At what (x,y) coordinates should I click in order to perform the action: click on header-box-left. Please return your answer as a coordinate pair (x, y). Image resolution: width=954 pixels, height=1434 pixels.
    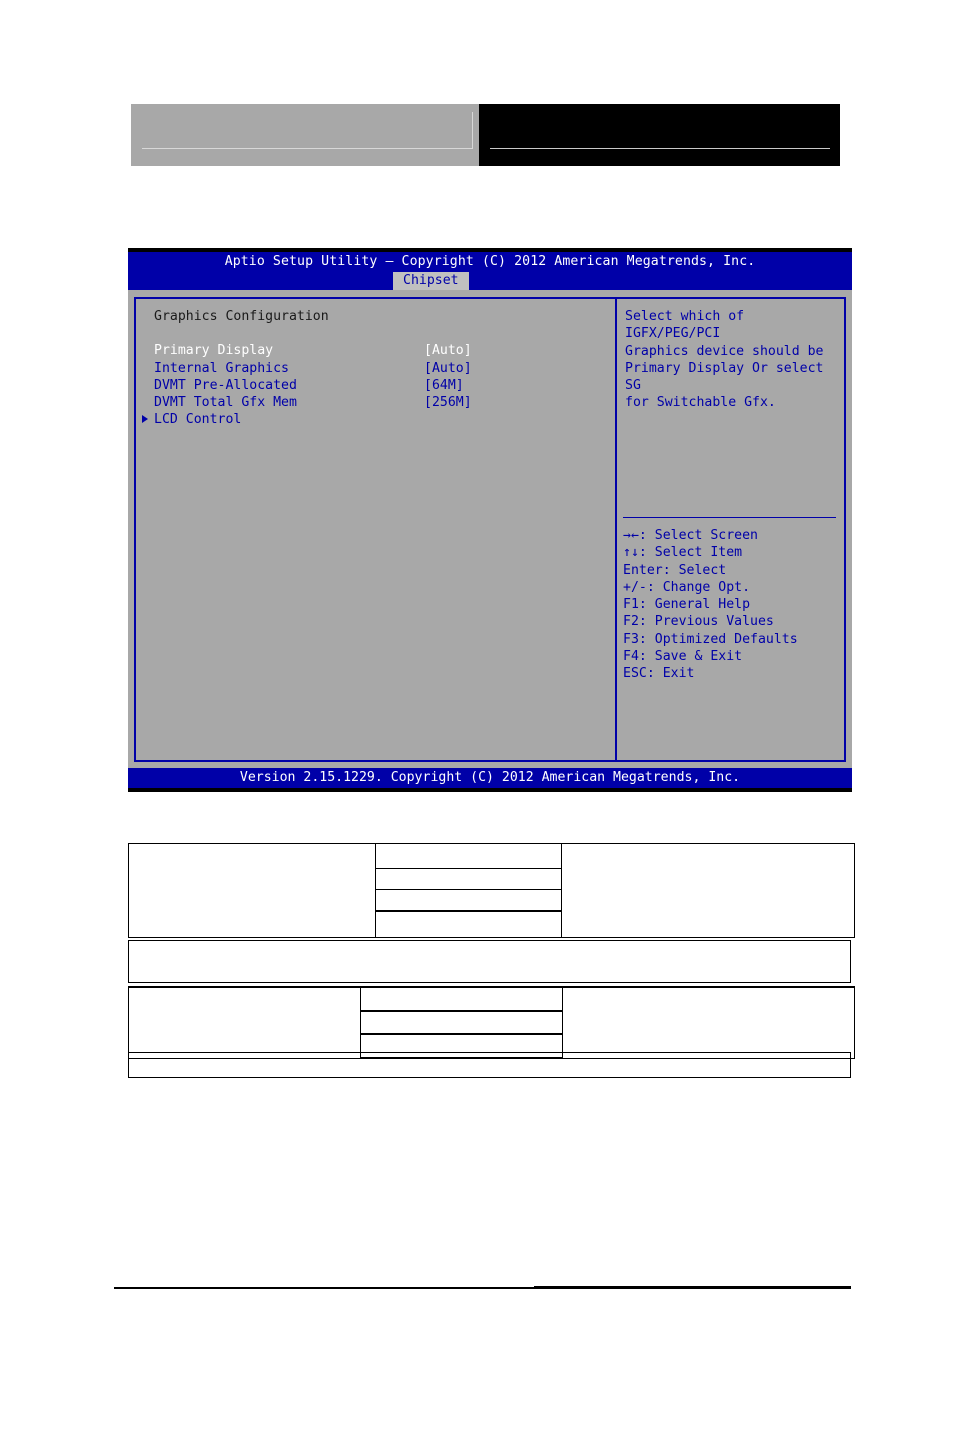
    Looking at the image, I should click on (305, 135).